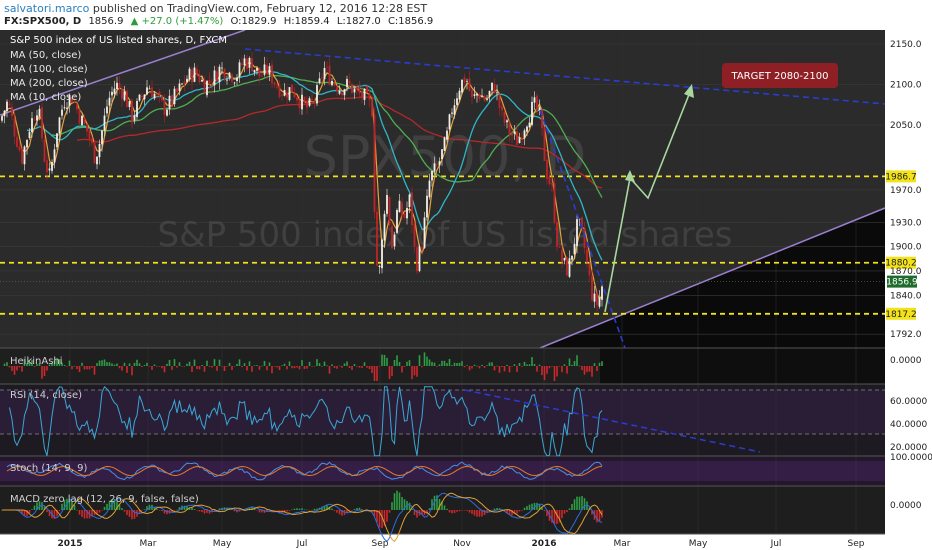  What do you see at coordinates (104, 499) in the screenshot?
I see `macd-label: MACD zero lag (12, 26, 9, false, false)` at bounding box center [104, 499].